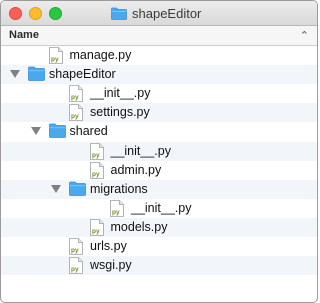 The height and width of the screenshot is (303, 320). I want to click on file-row: py settings.py, so click(159, 113).